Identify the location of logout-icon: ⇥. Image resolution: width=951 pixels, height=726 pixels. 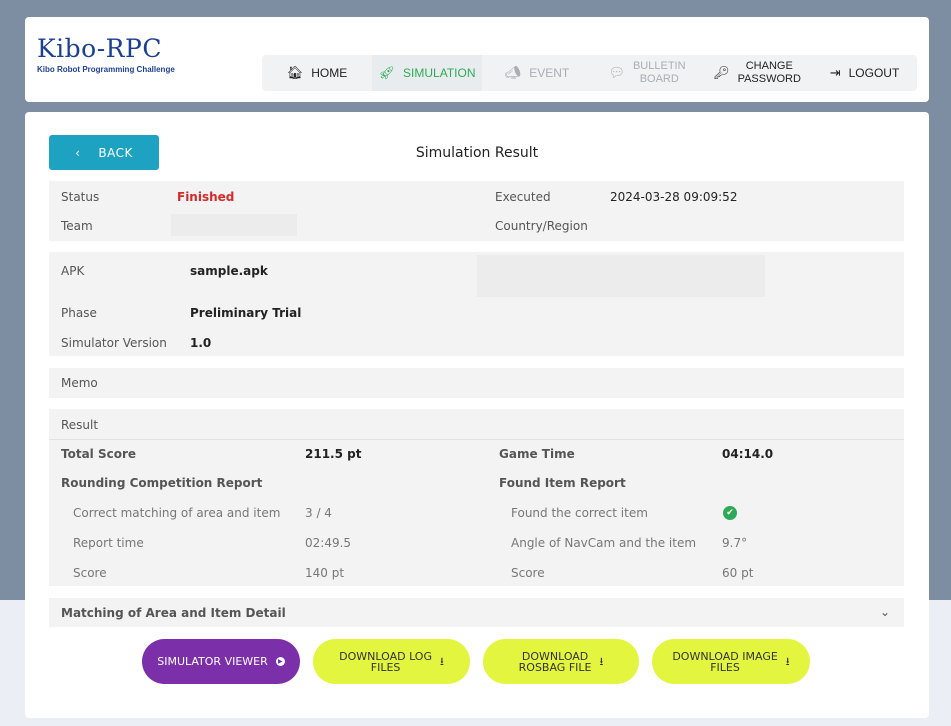
(835, 72).